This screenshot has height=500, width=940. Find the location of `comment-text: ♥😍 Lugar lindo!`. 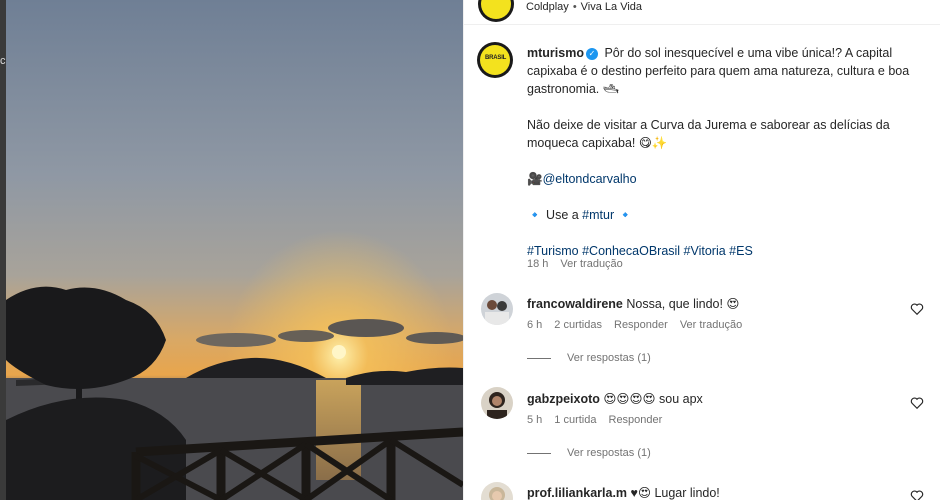

comment-text: ♥😍 Lugar lindo! is located at coordinates (675, 493).